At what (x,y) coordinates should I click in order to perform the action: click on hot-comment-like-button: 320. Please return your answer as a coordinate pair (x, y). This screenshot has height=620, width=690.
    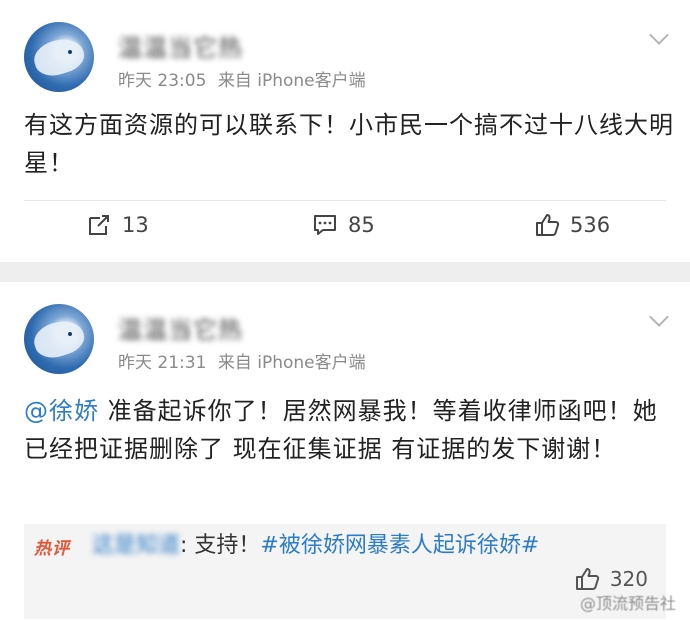
    Looking at the image, I should click on (611, 579).